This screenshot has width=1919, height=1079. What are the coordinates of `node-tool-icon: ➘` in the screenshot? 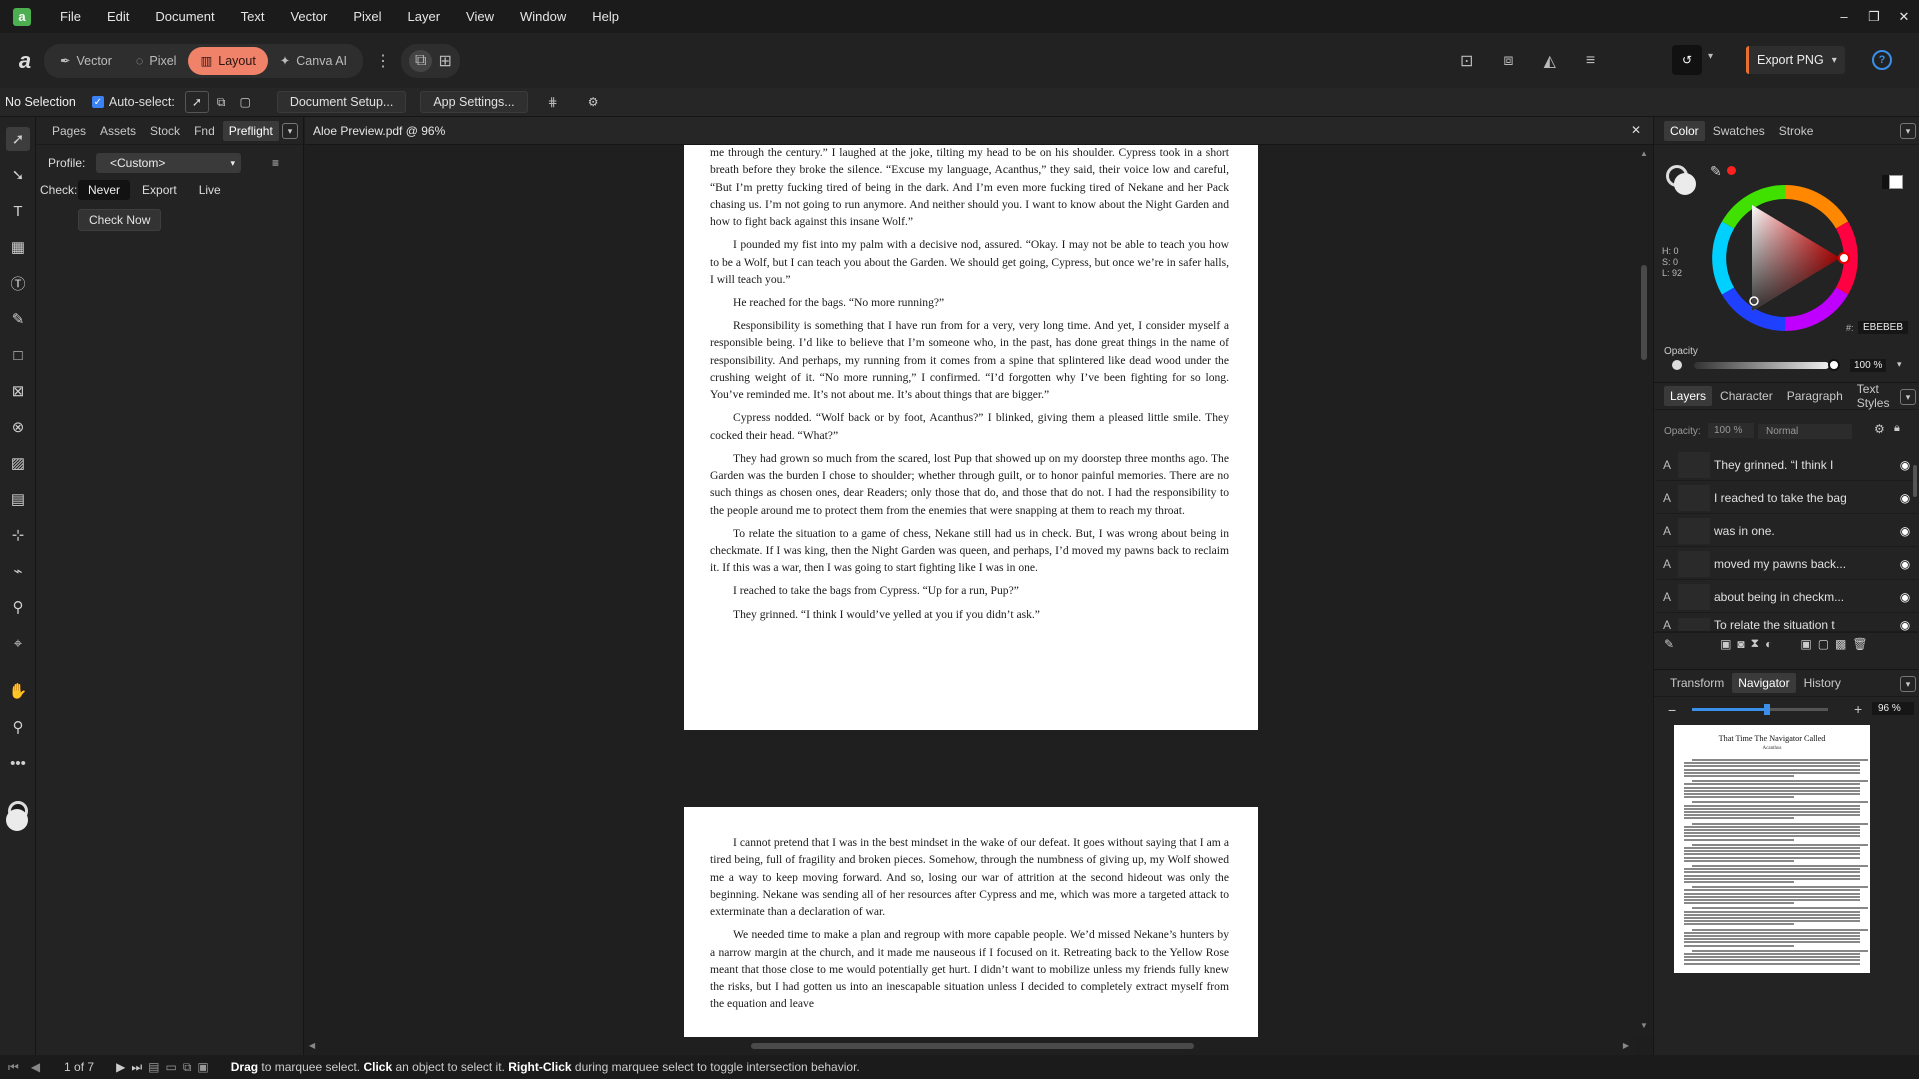 It's located at (18, 175).